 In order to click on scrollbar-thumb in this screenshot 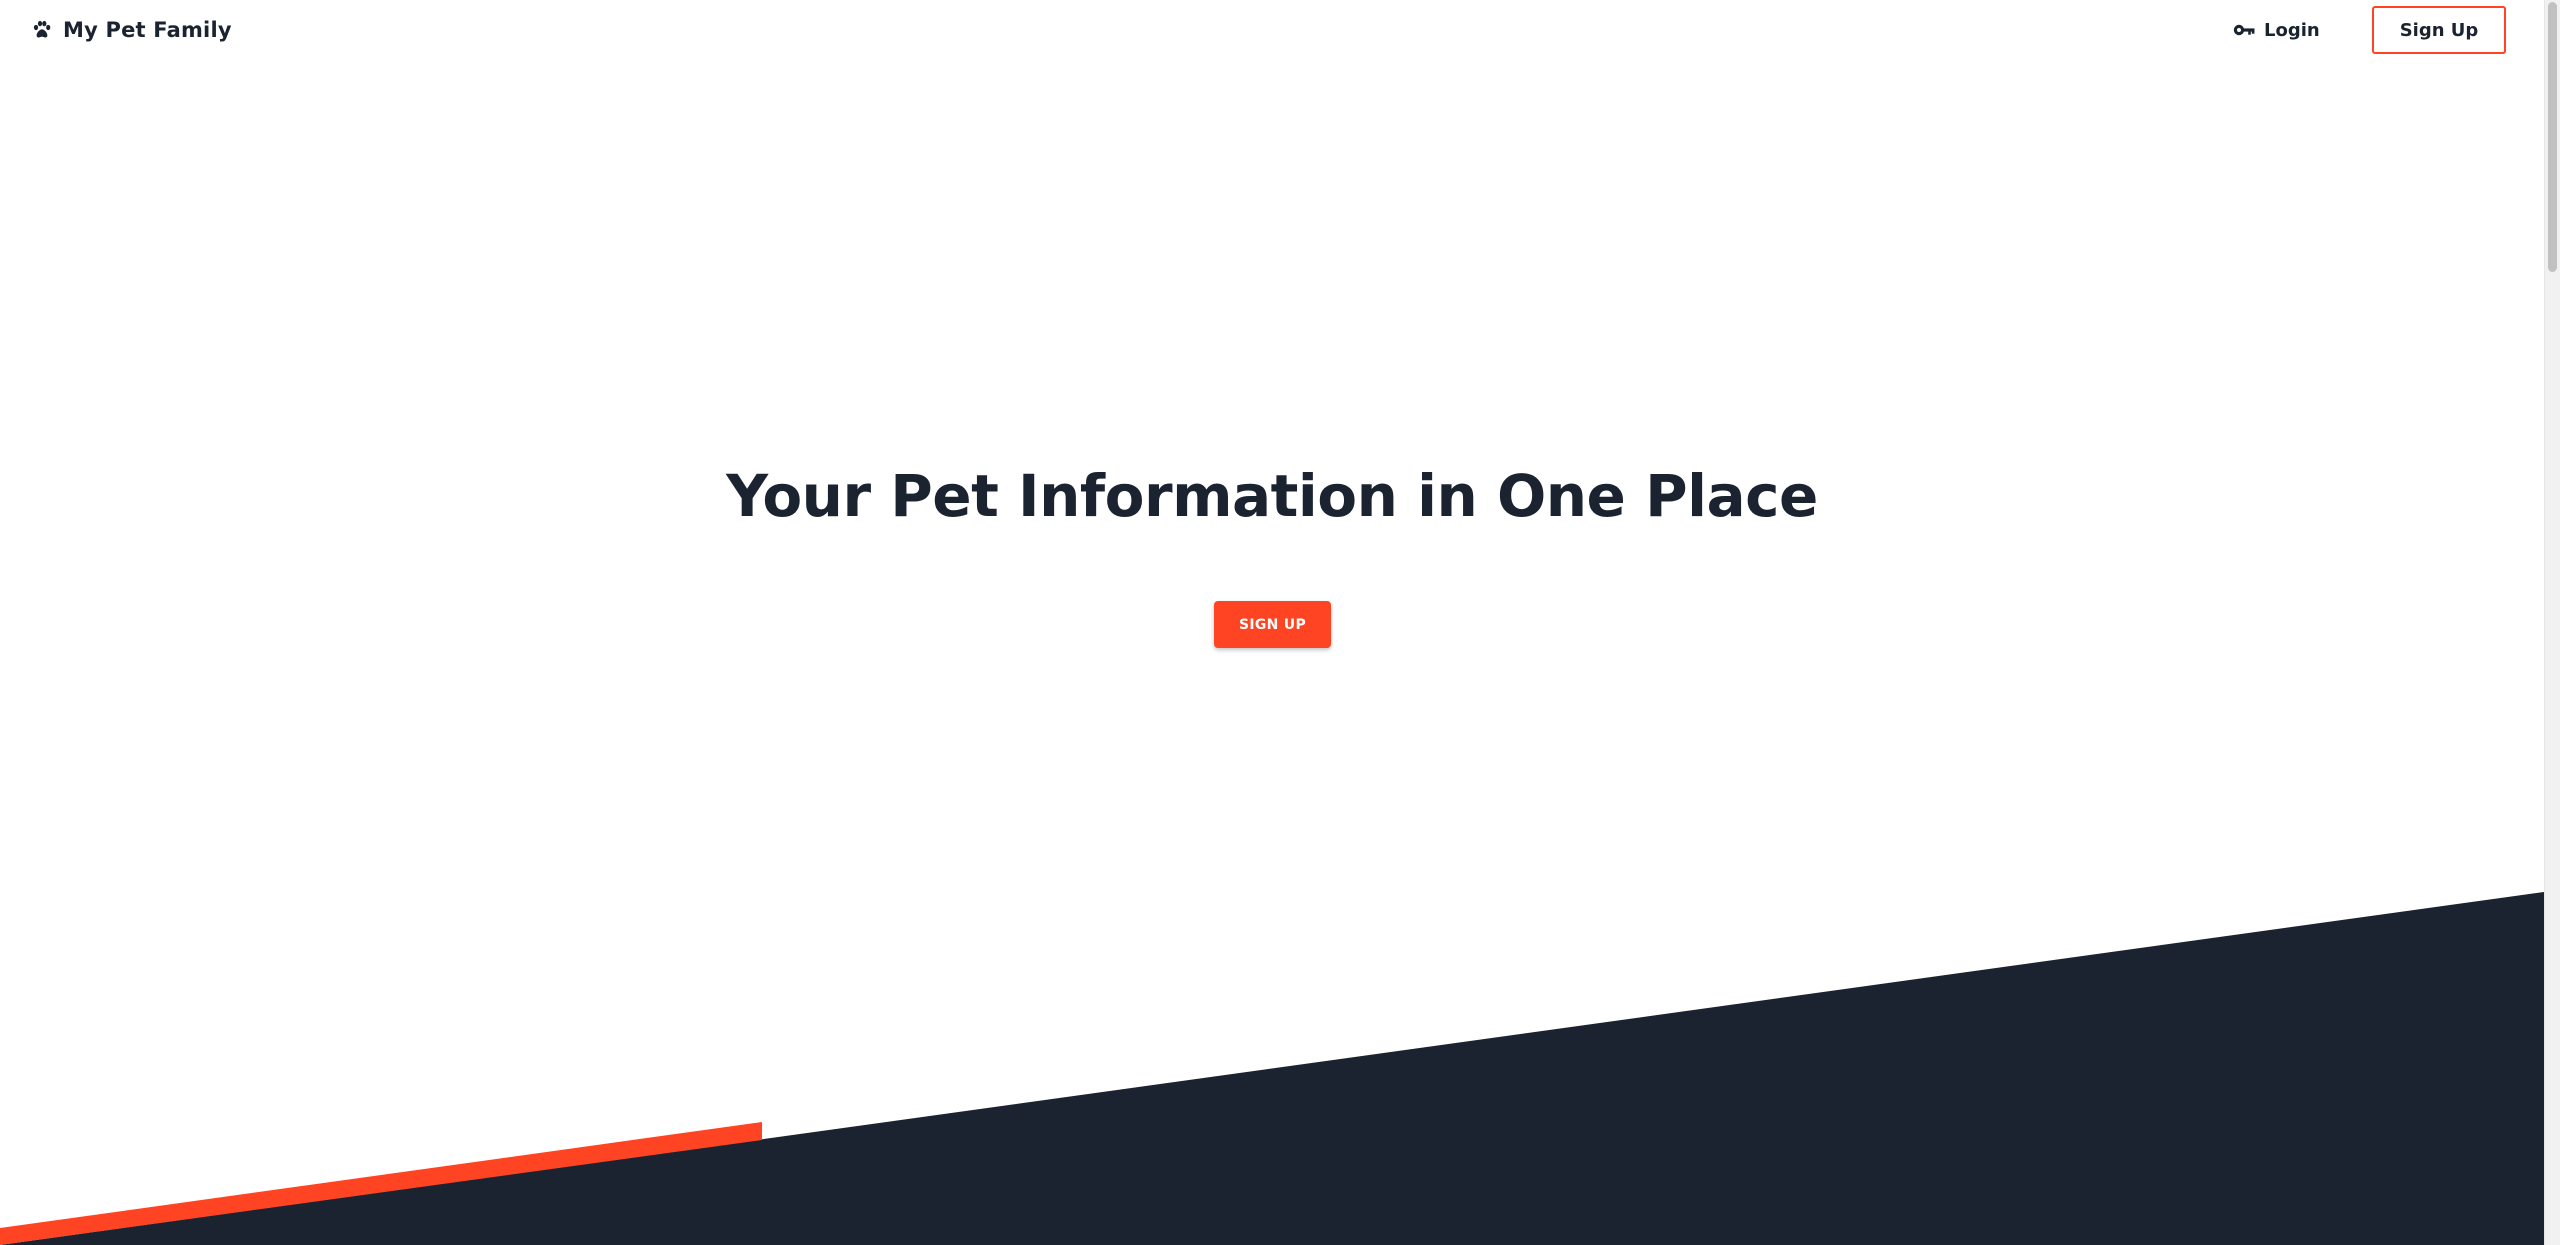, I will do `click(2552, 137)`.